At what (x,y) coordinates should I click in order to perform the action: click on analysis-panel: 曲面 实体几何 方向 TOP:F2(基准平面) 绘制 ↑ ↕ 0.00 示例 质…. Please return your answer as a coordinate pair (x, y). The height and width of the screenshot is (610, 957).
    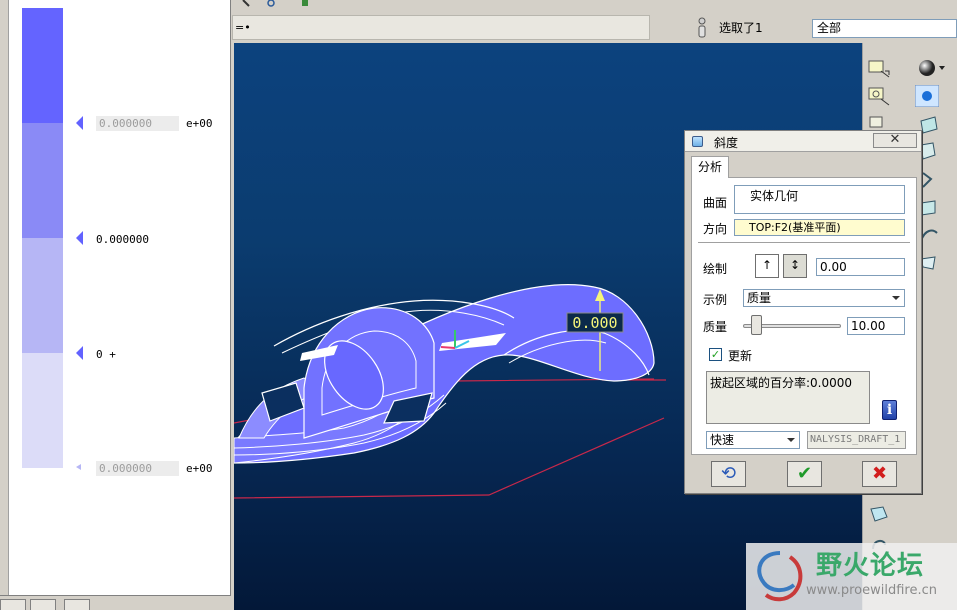
    Looking at the image, I should click on (804, 316).